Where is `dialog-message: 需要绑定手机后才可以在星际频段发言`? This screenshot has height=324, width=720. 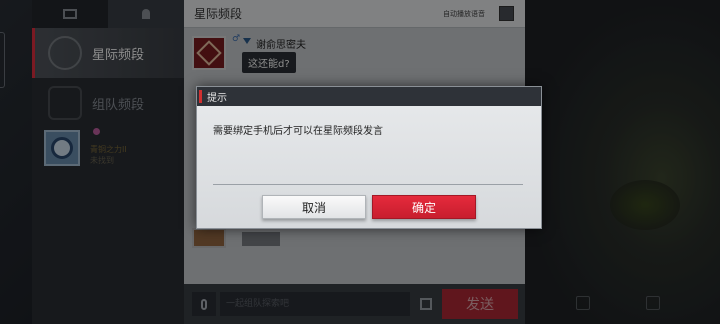 dialog-message: 需要绑定手机后才可以在星际频段发言 is located at coordinates (298, 131).